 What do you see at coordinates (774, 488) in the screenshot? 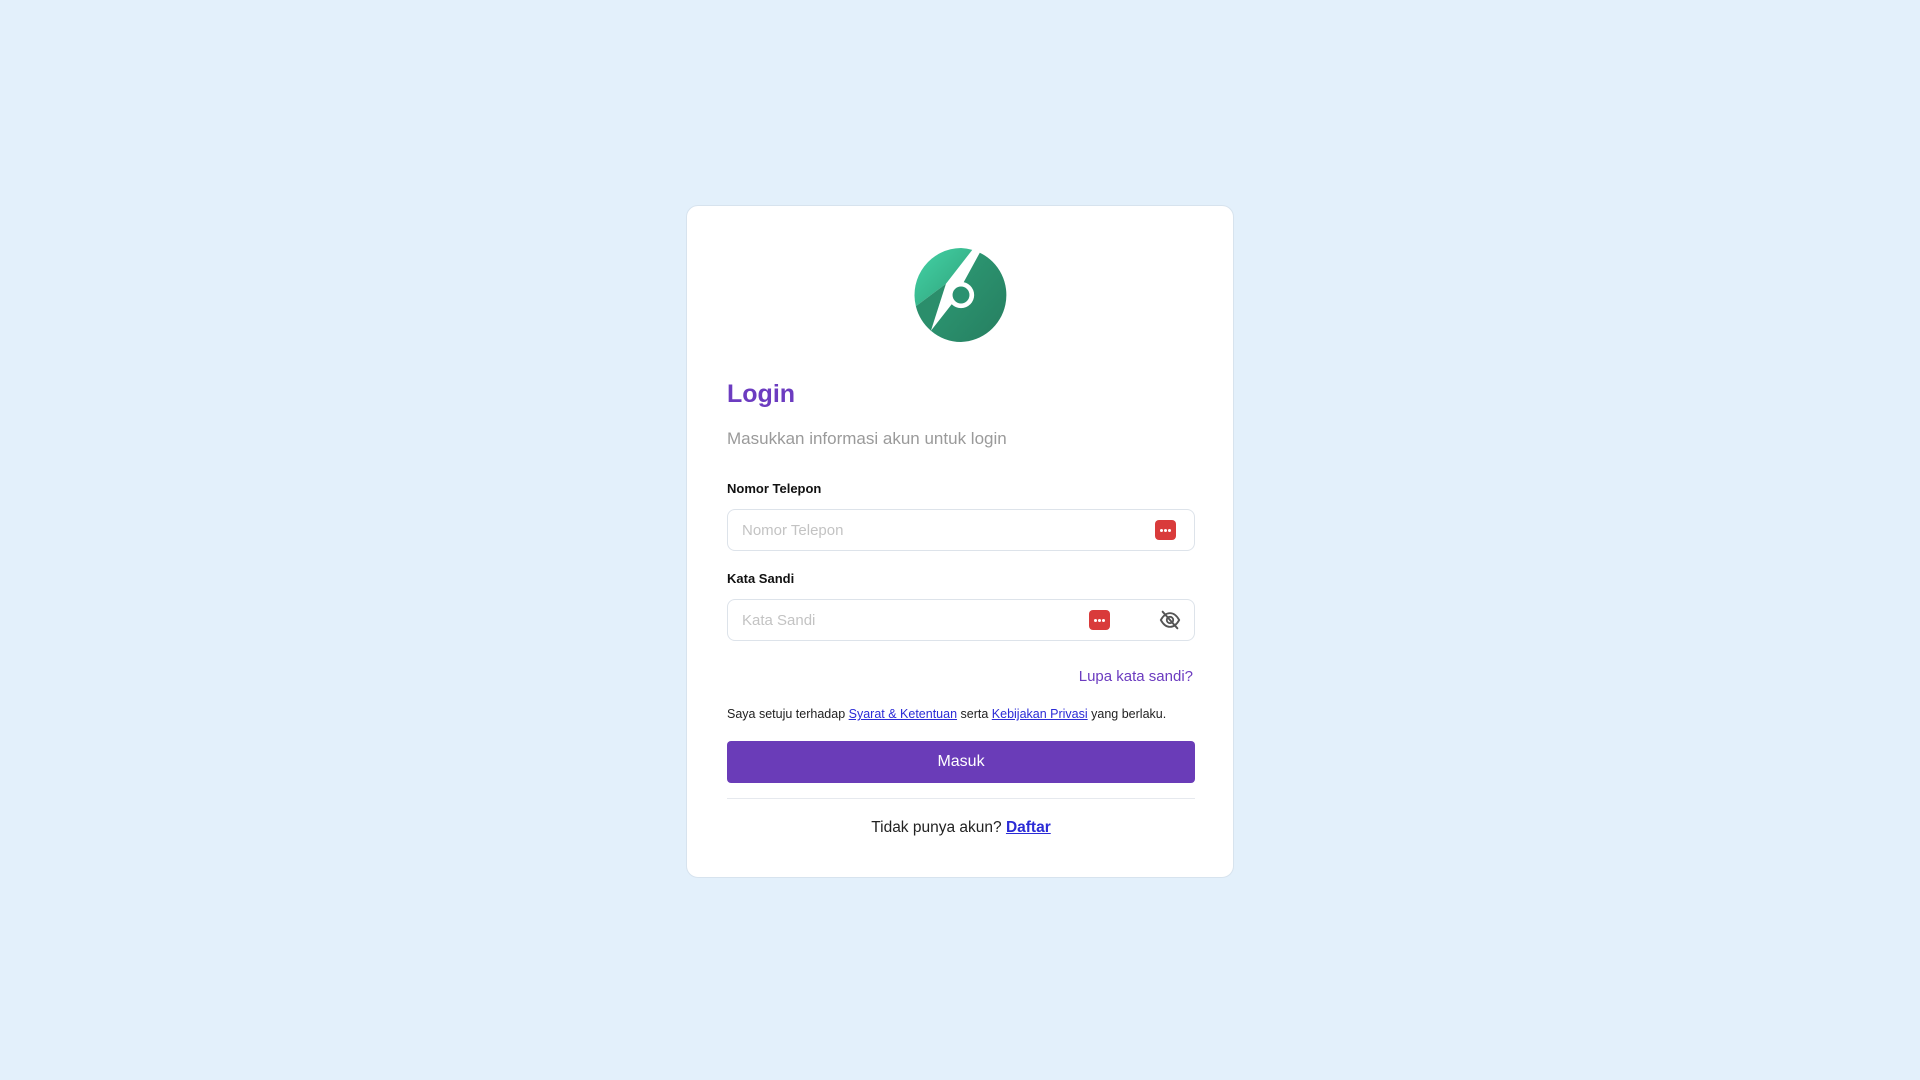
I see `phone-label: Nomor Telepon` at bounding box center [774, 488].